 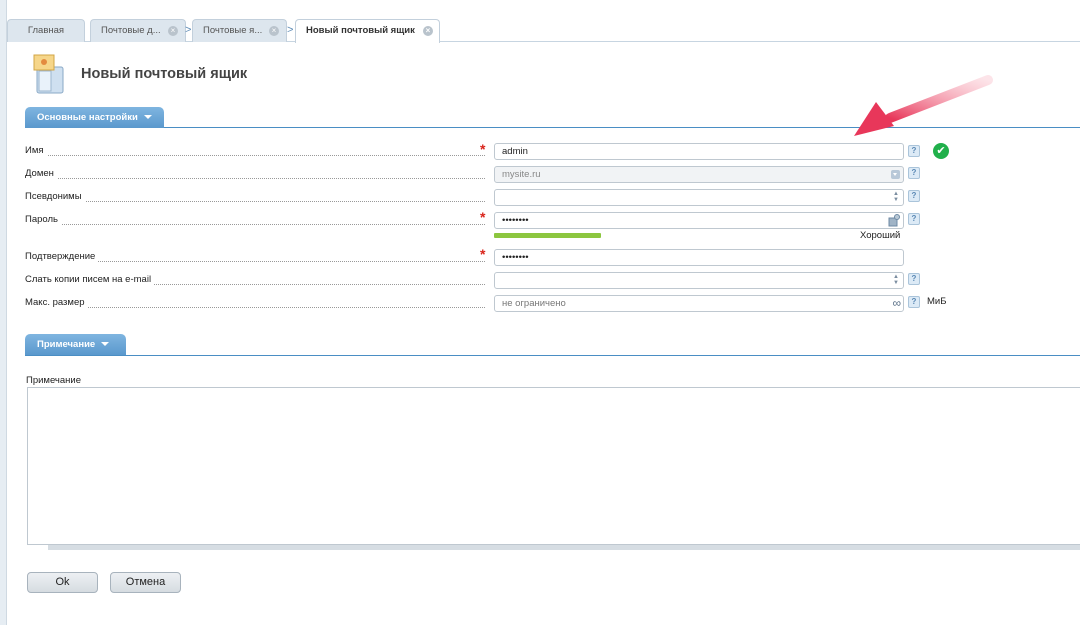 What do you see at coordinates (255, 281) in the screenshot?
I see `copies-row: Слать копии писем на e-mail` at bounding box center [255, 281].